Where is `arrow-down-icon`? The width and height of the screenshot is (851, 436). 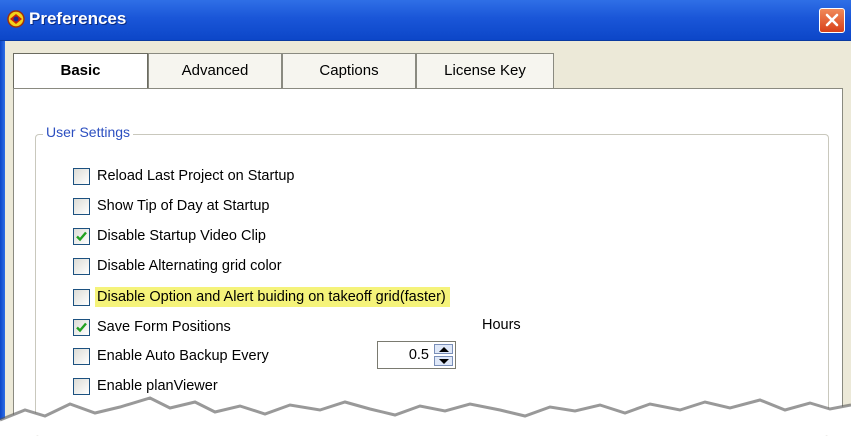
arrow-down-icon is located at coordinates (444, 361).